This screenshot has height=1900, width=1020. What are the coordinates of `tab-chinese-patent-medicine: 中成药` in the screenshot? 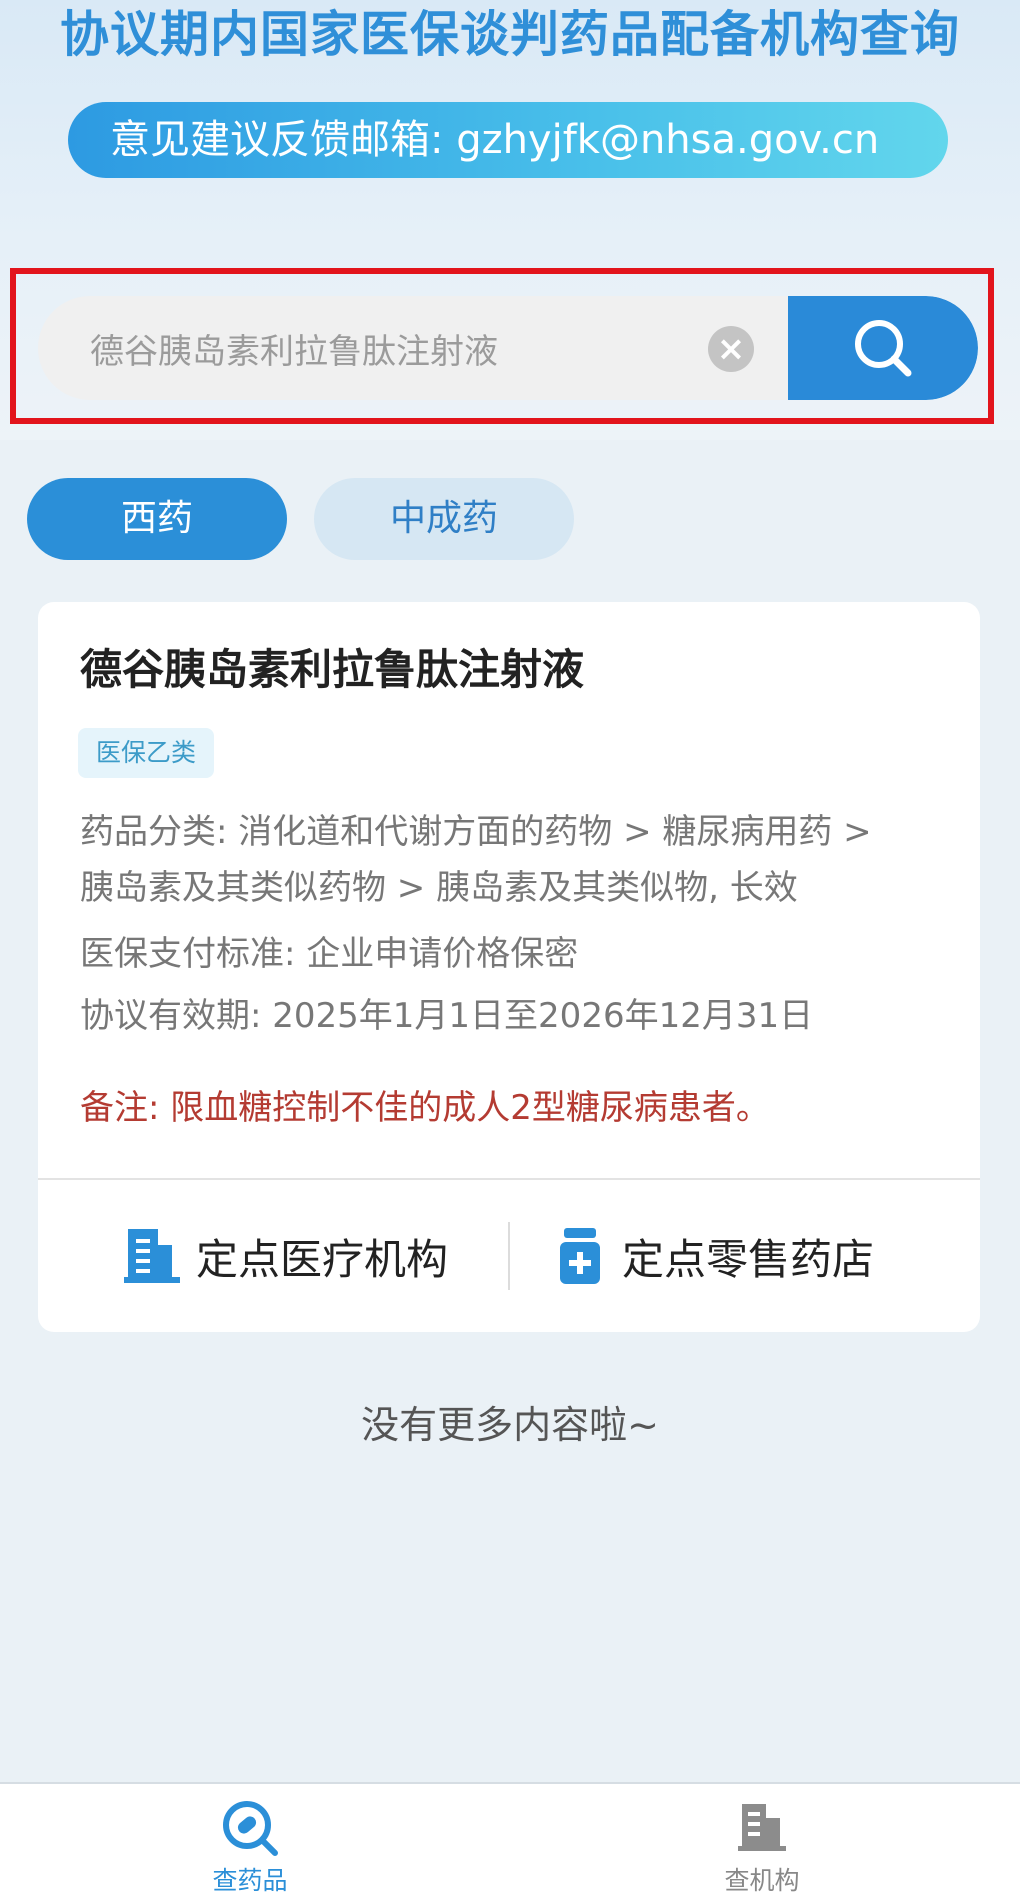 It's located at (444, 519).